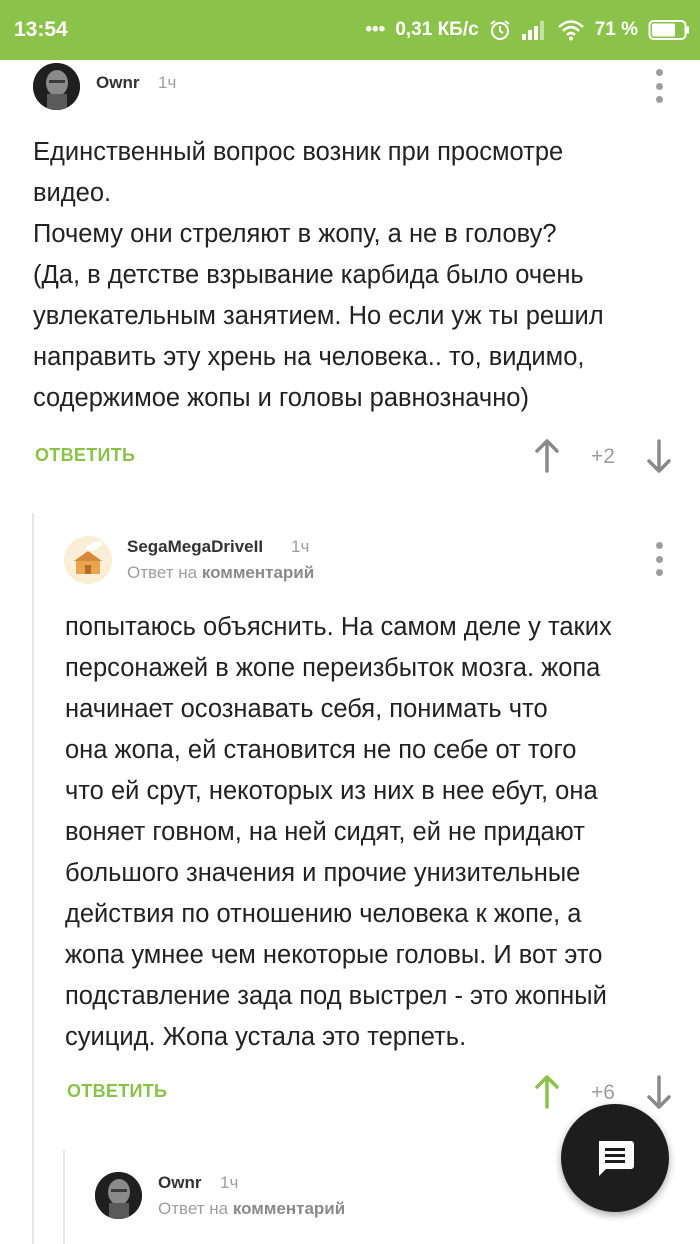 The width and height of the screenshot is (700, 1244). Describe the element at coordinates (375, 29) in the screenshot. I see `notification-dots: •••` at that location.